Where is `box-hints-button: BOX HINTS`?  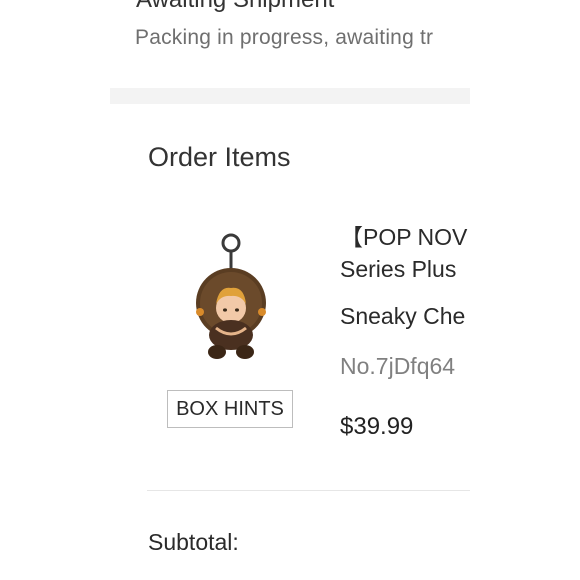 box-hints-button: BOX HINTS is located at coordinates (230, 409).